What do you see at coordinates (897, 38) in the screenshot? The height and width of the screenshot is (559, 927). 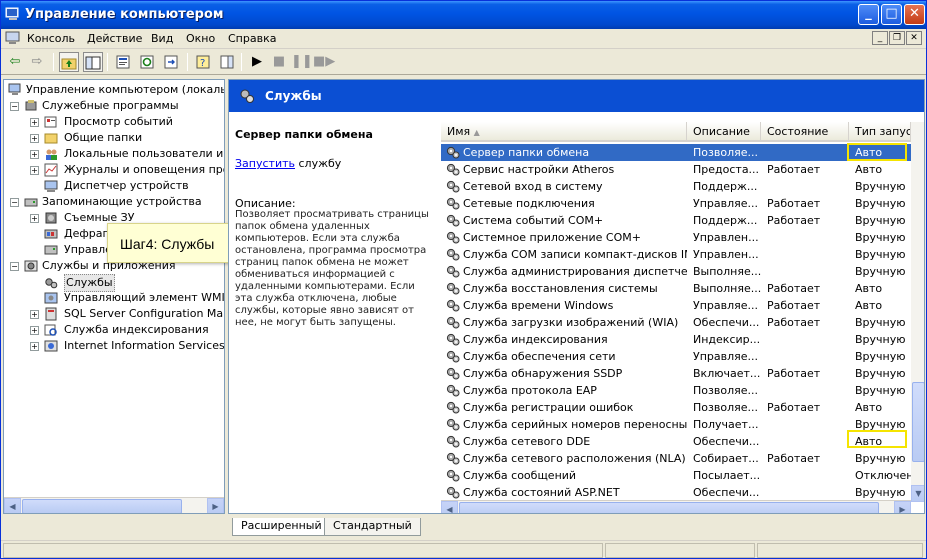 I see `mdi-restore-button: ❐` at bounding box center [897, 38].